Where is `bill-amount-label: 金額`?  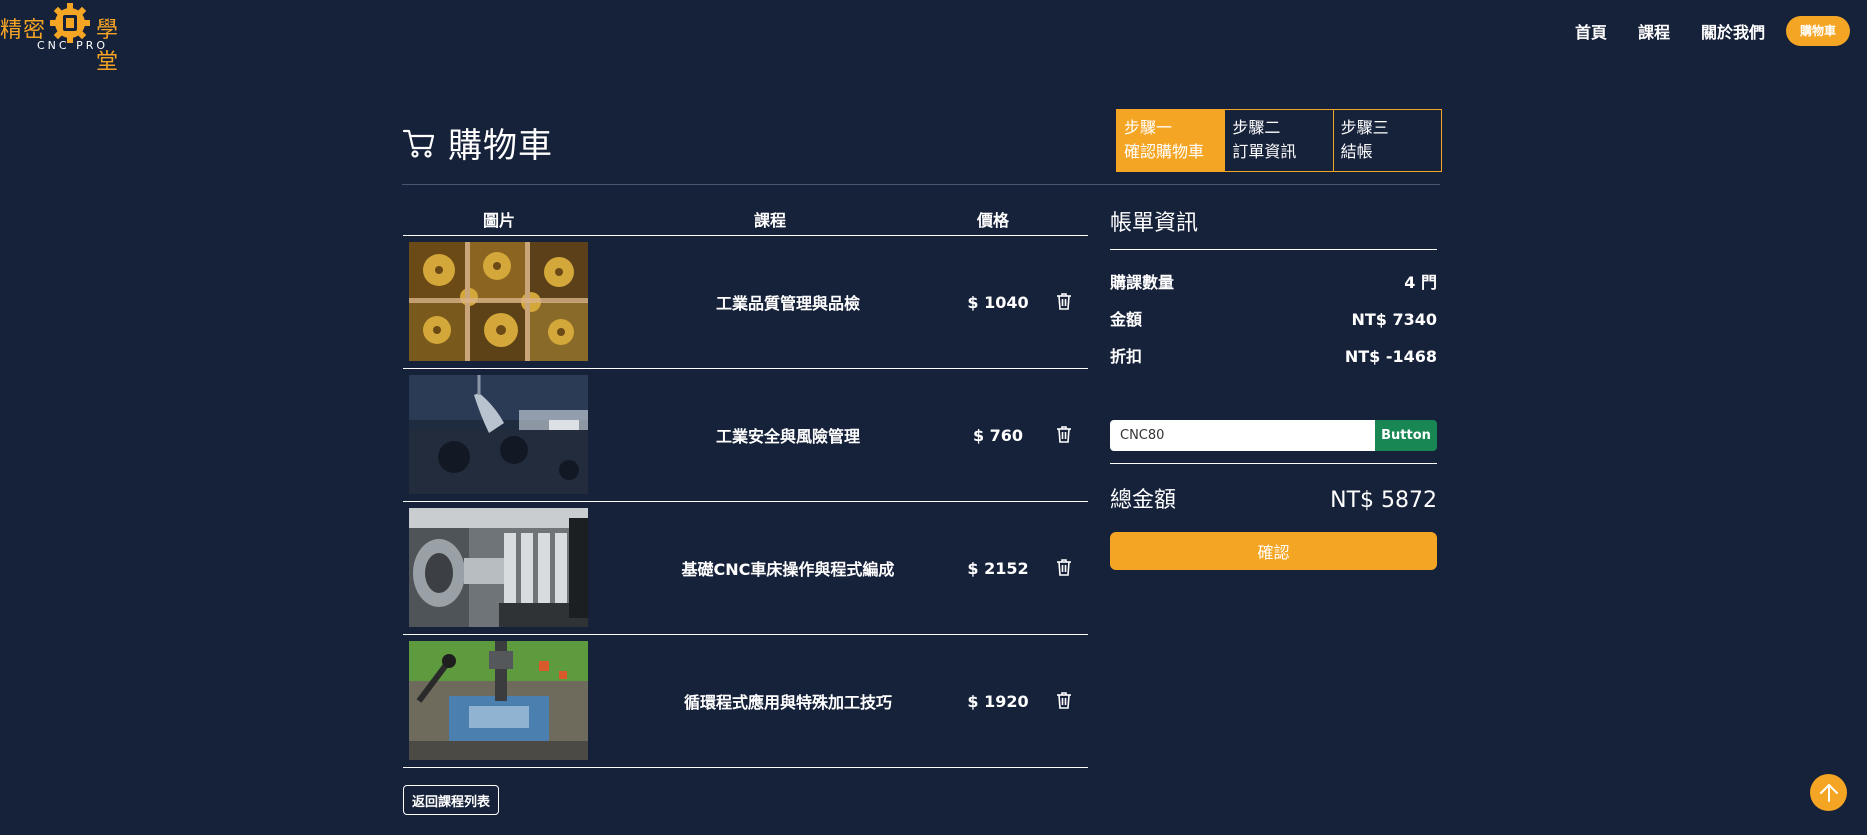
bill-amount-label: 金額 is located at coordinates (1126, 319).